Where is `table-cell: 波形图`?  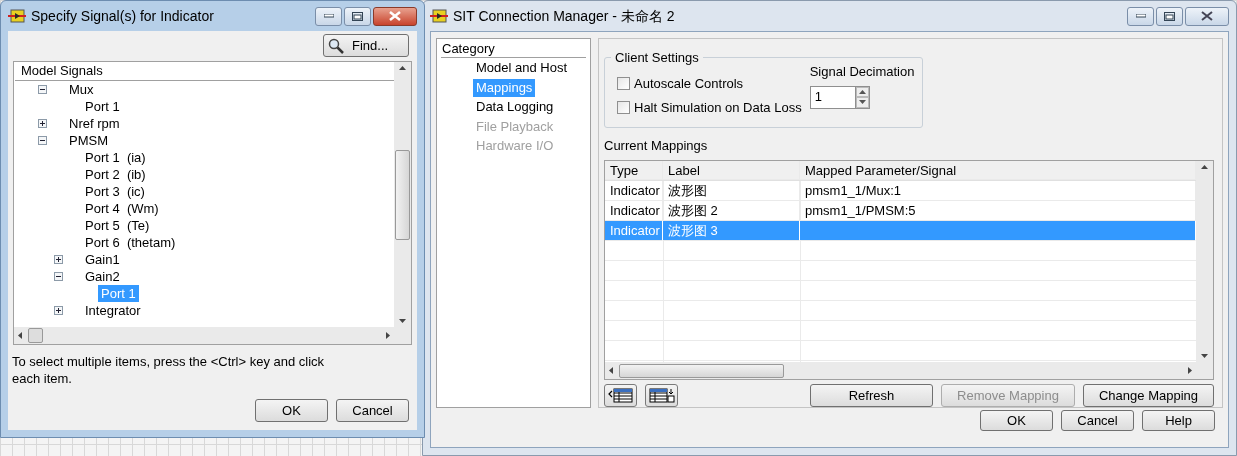 table-cell: 波形图 is located at coordinates (731, 190).